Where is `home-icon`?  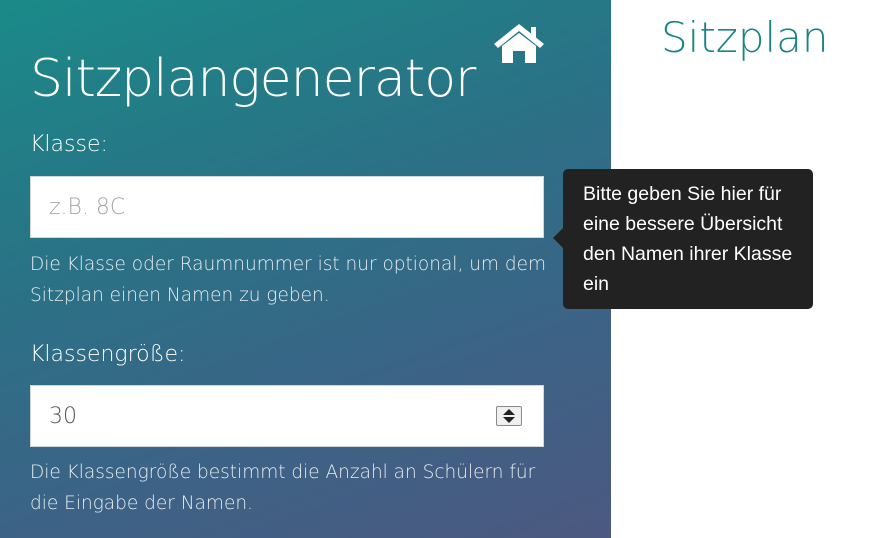
home-icon is located at coordinates (519, 43).